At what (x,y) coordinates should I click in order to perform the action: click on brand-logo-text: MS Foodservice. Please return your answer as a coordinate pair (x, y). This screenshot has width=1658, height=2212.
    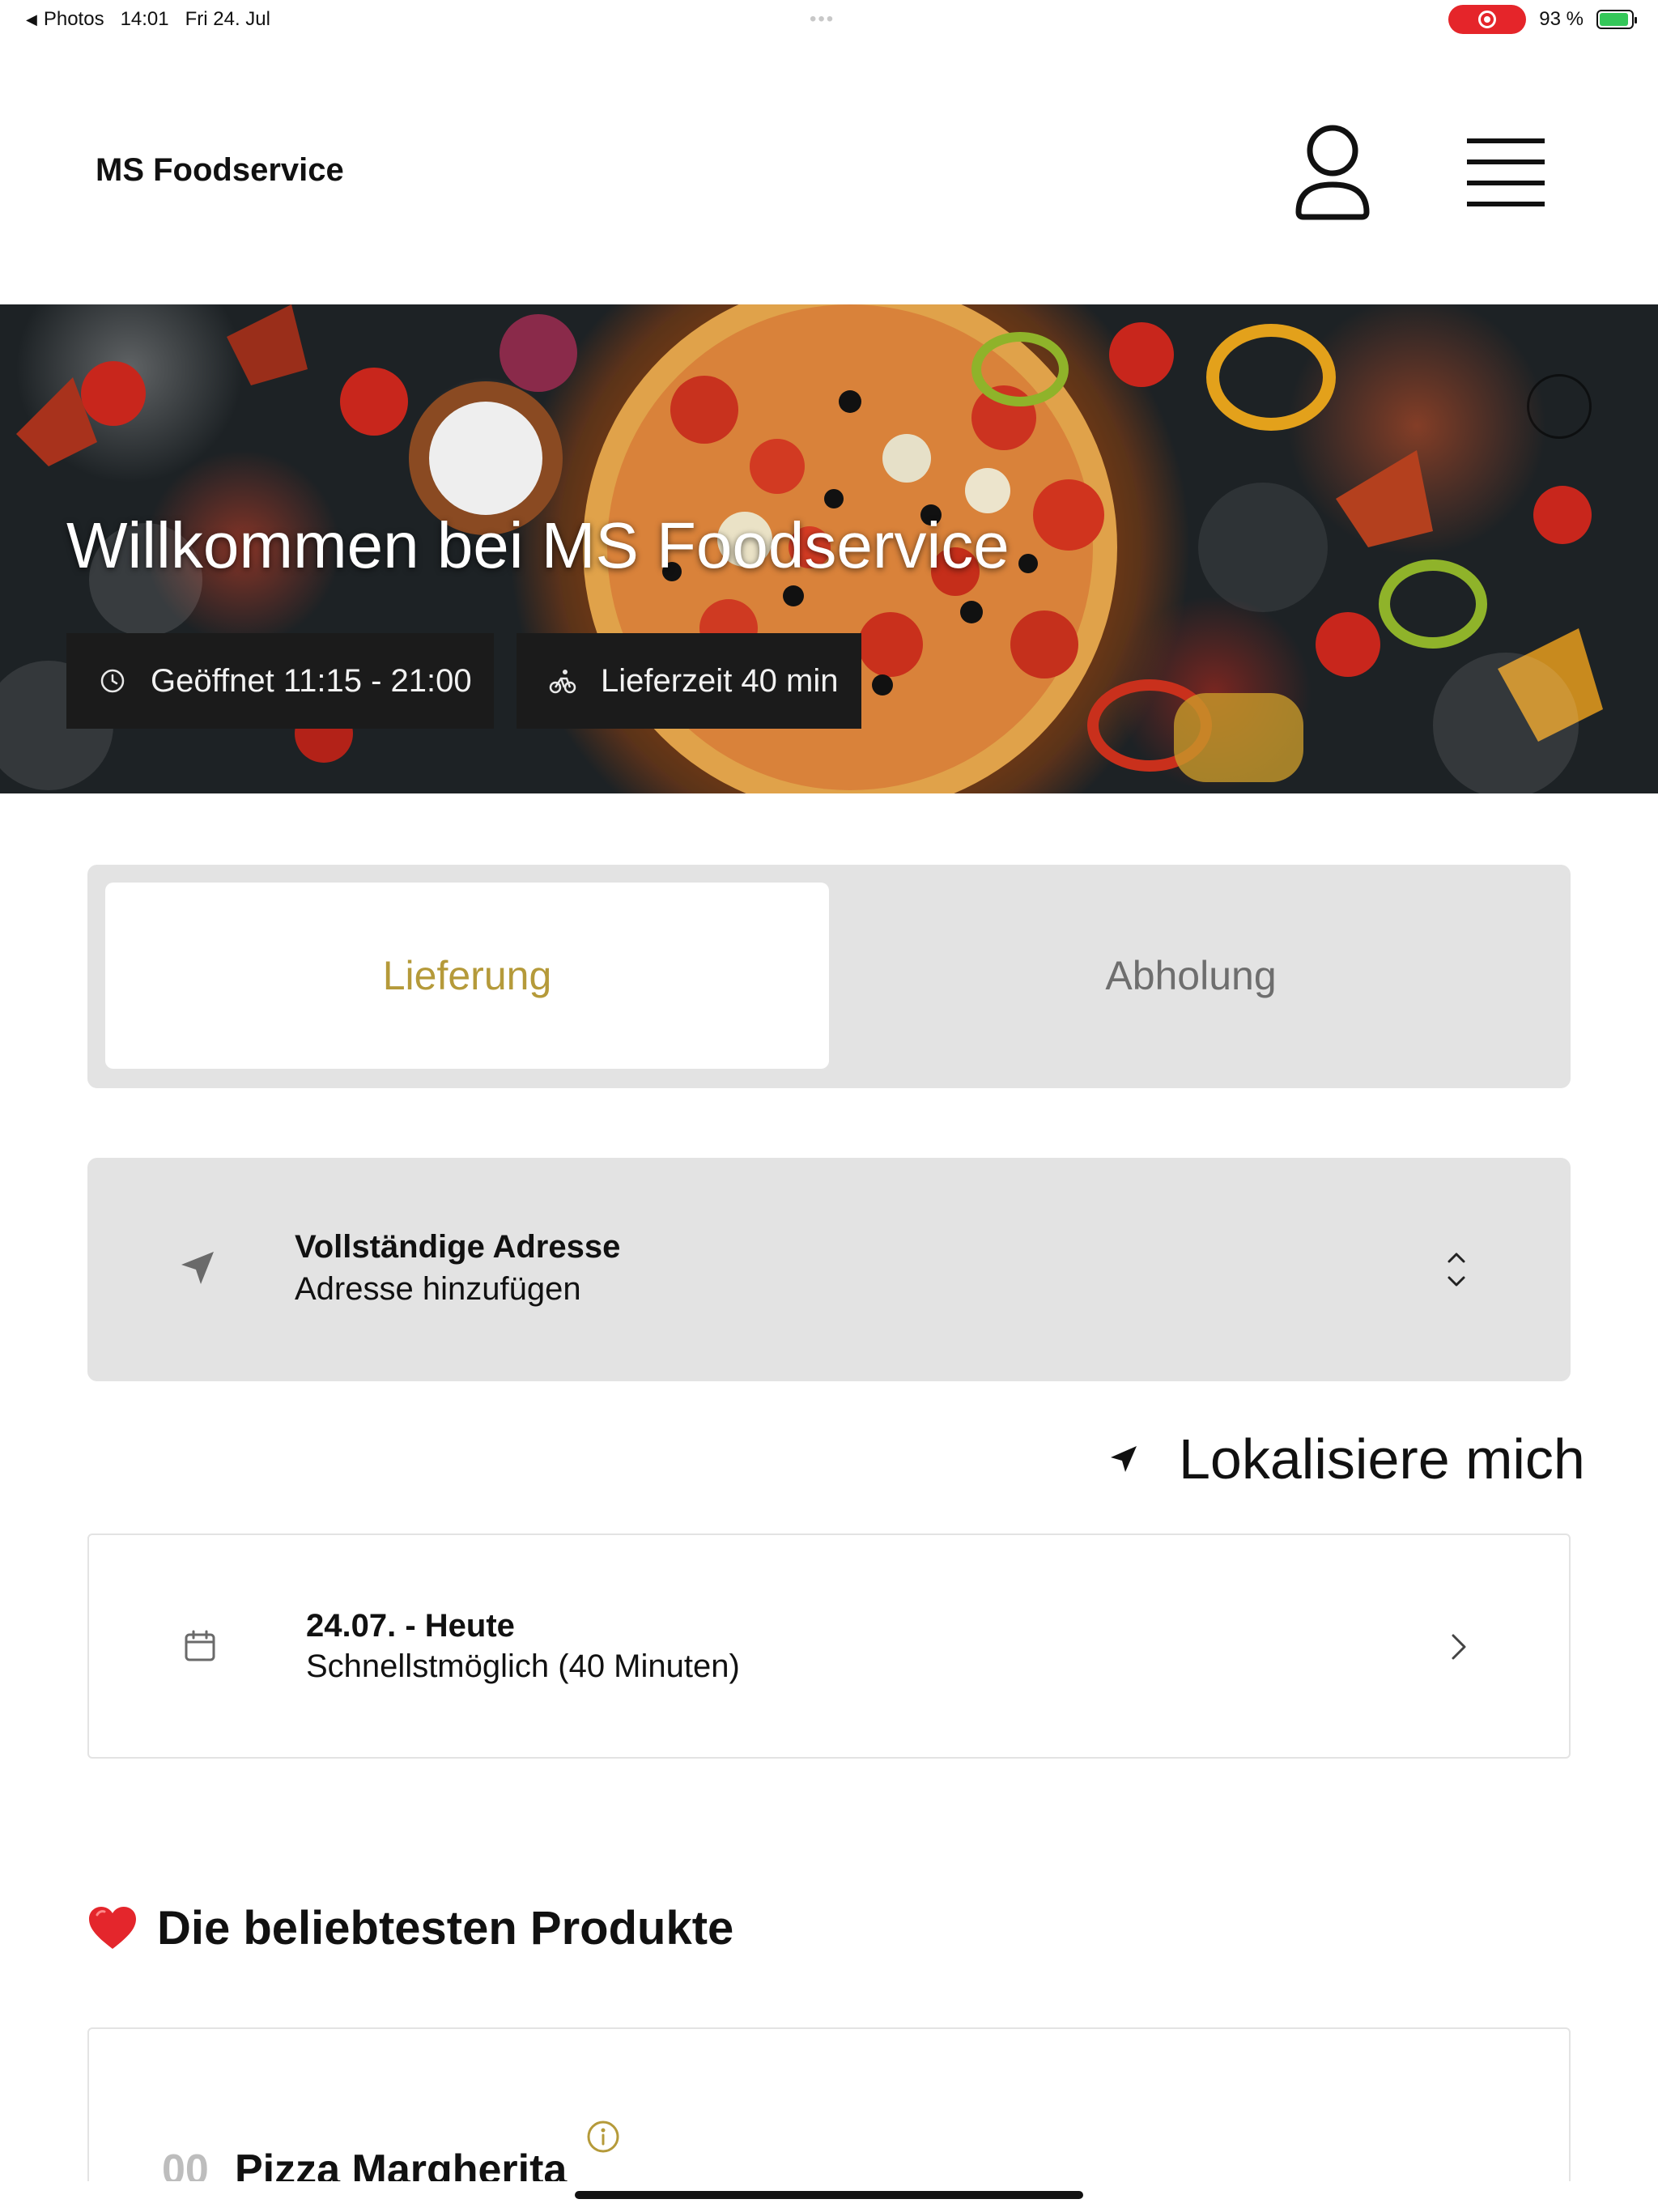
    Looking at the image, I should click on (220, 170).